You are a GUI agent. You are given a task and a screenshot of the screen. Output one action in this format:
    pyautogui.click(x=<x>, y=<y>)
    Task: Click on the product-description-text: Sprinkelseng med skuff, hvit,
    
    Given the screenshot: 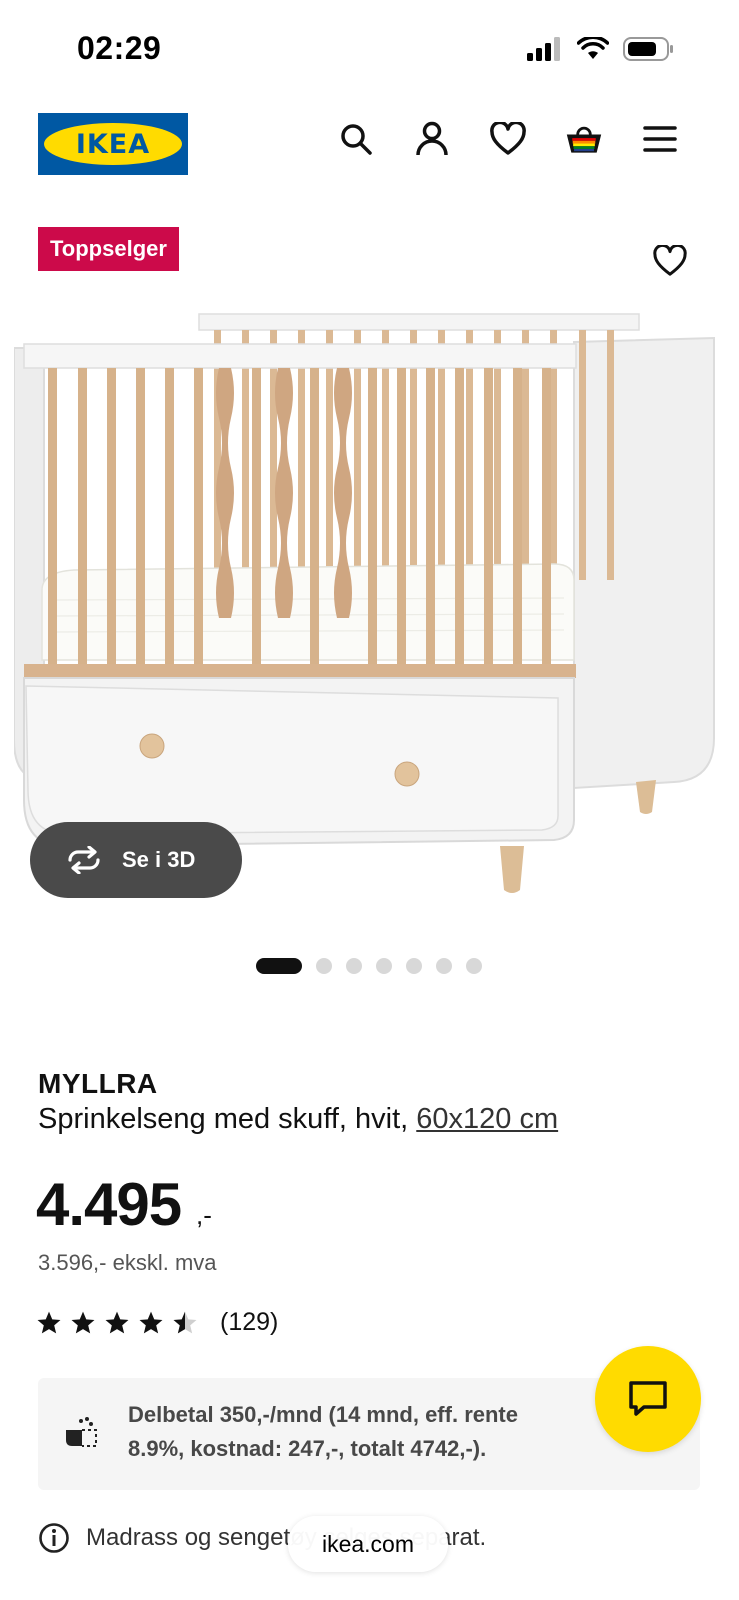 What is the action you would take?
    pyautogui.click(x=227, y=1119)
    